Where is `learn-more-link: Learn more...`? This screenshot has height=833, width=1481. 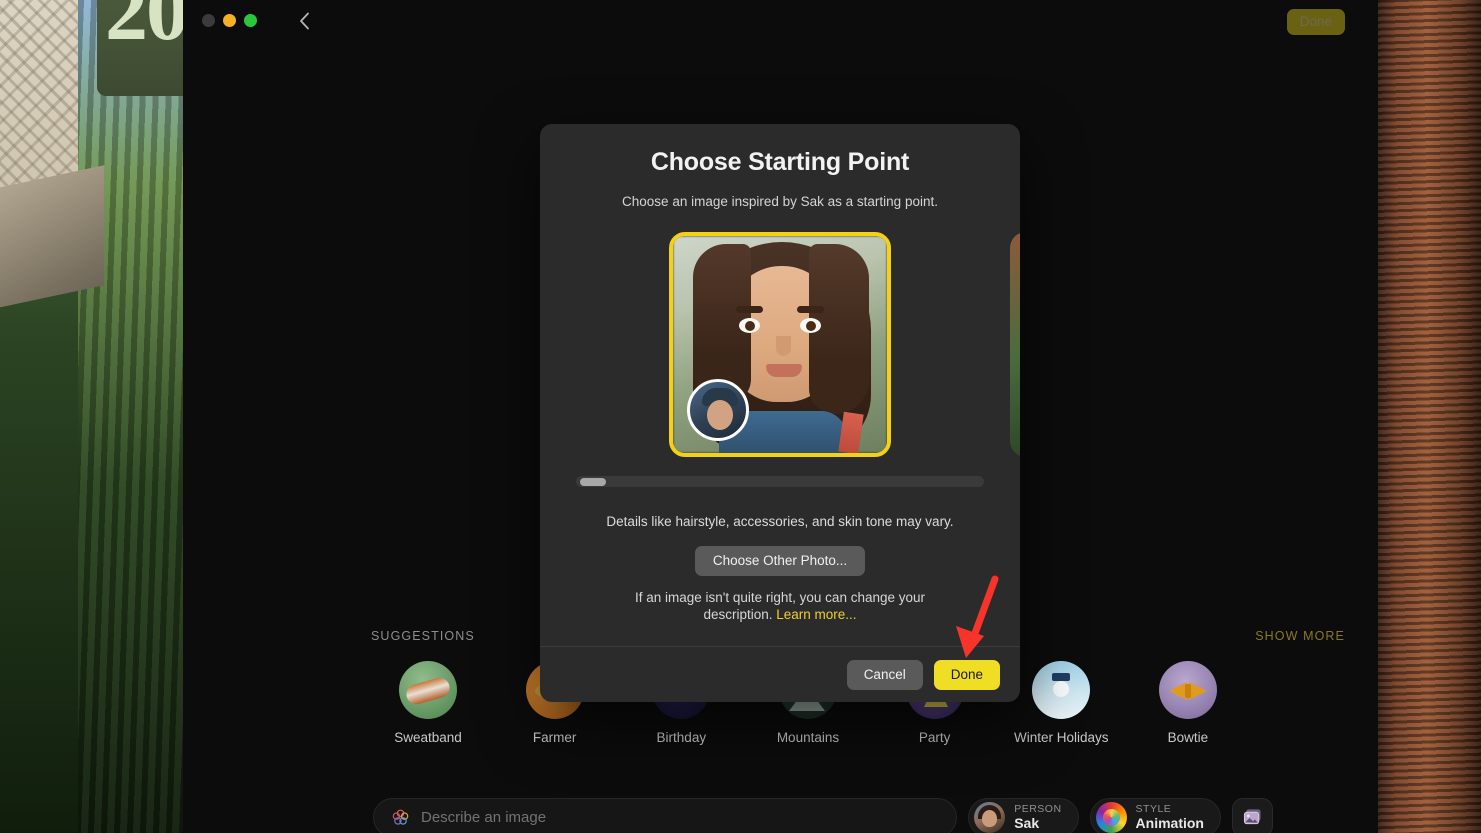 learn-more-link: Learn more... is located at coordinates (816, 614).